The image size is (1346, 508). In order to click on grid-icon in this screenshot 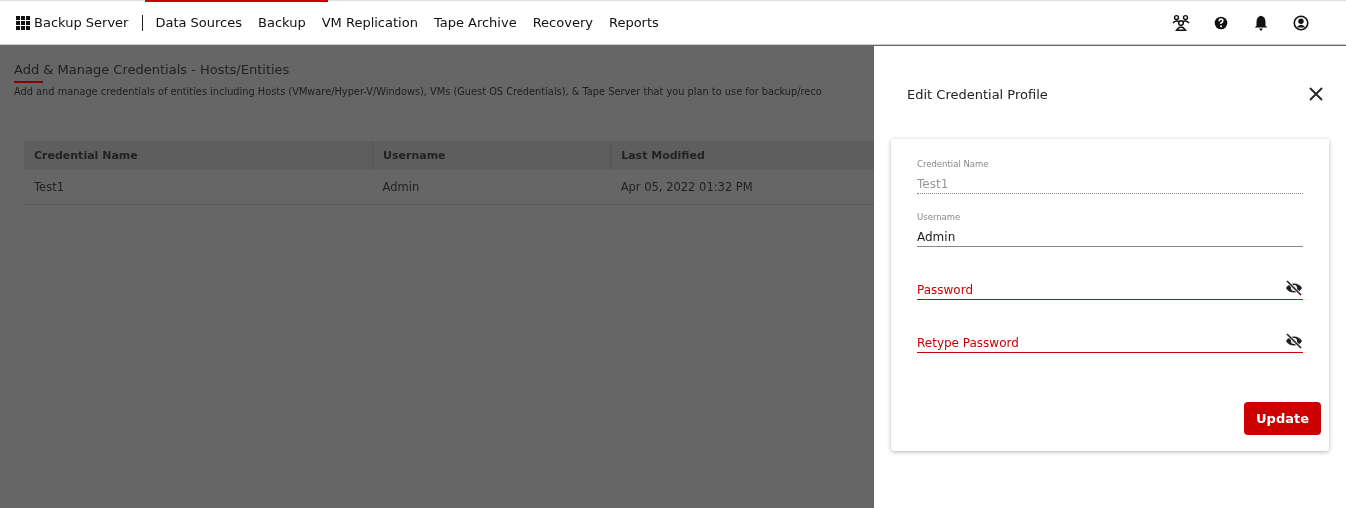, I will do `click(23, 22)`.